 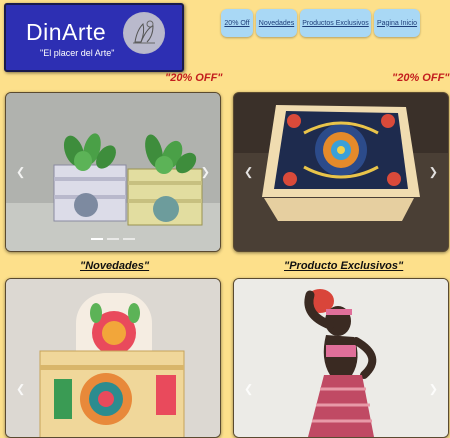 What do you see at coordinates (397, 23) in the screenshot?
I see `nav-pagina-inicio: Pagina Inicio` at bounding box center [397, 23].